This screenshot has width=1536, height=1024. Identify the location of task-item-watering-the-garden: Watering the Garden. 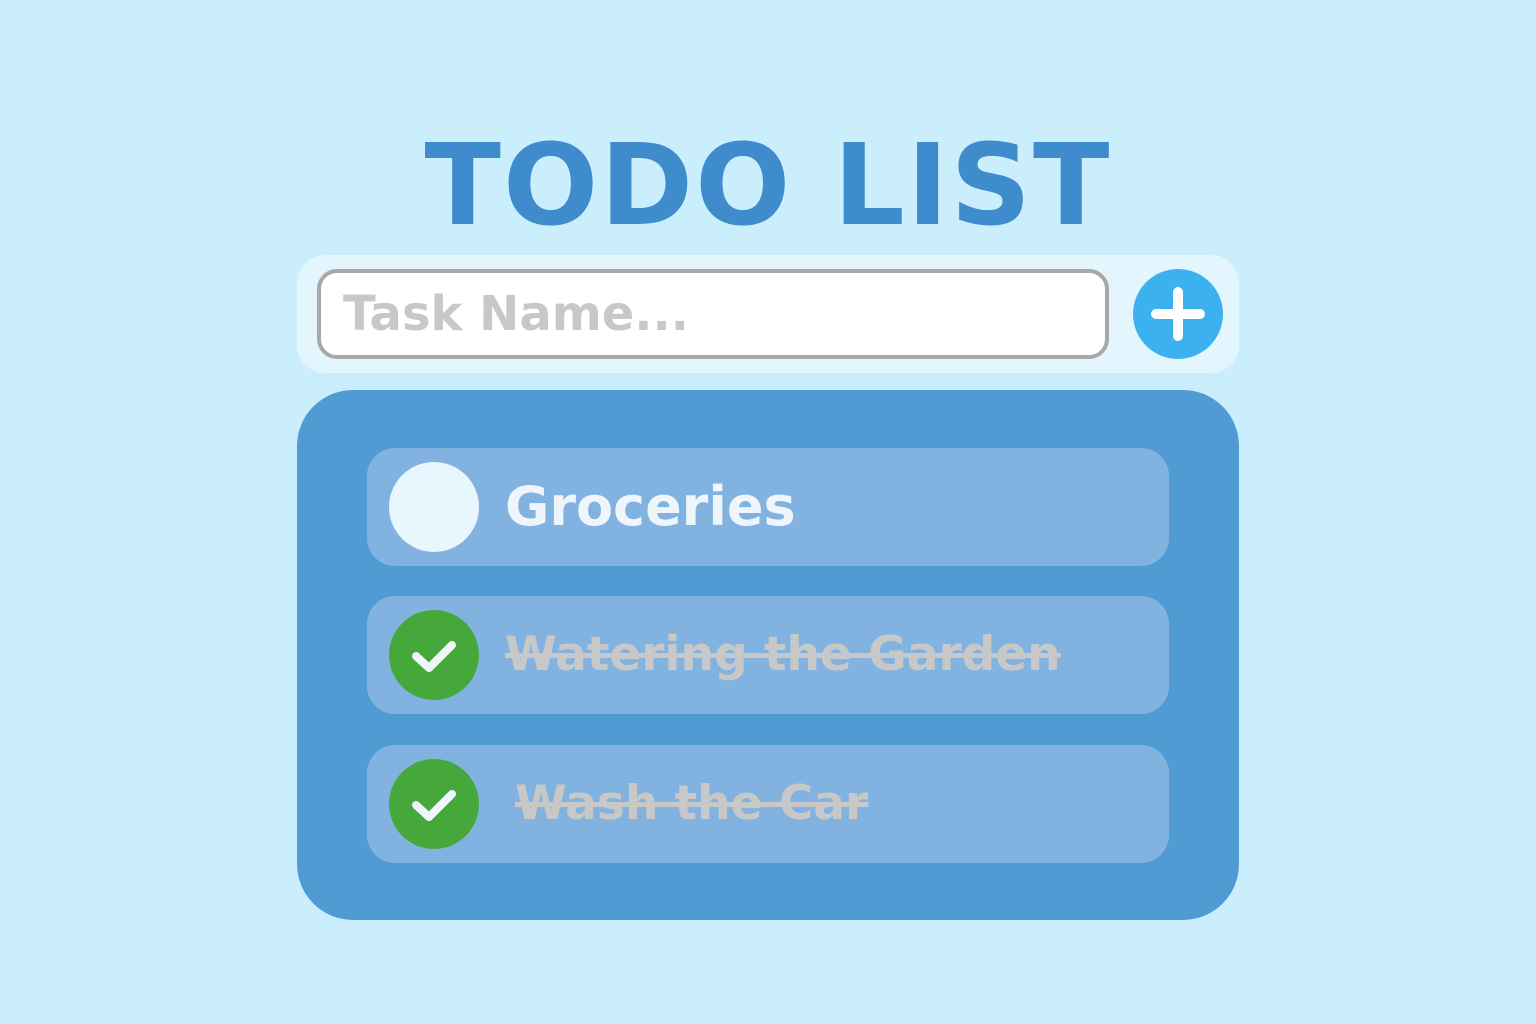
(768, 655).